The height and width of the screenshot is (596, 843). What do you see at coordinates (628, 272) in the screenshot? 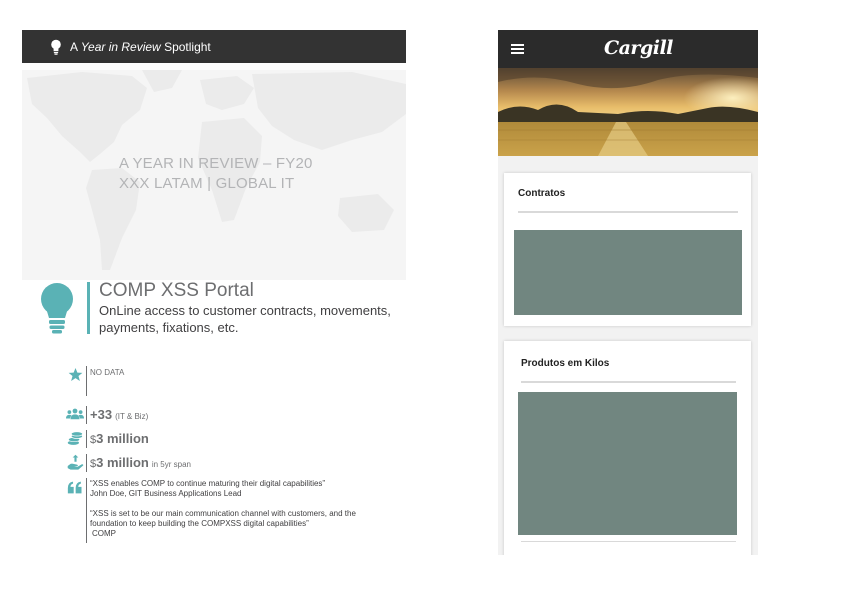
I see `contracts-chart-placeholder` at bounding box center [628, 272].